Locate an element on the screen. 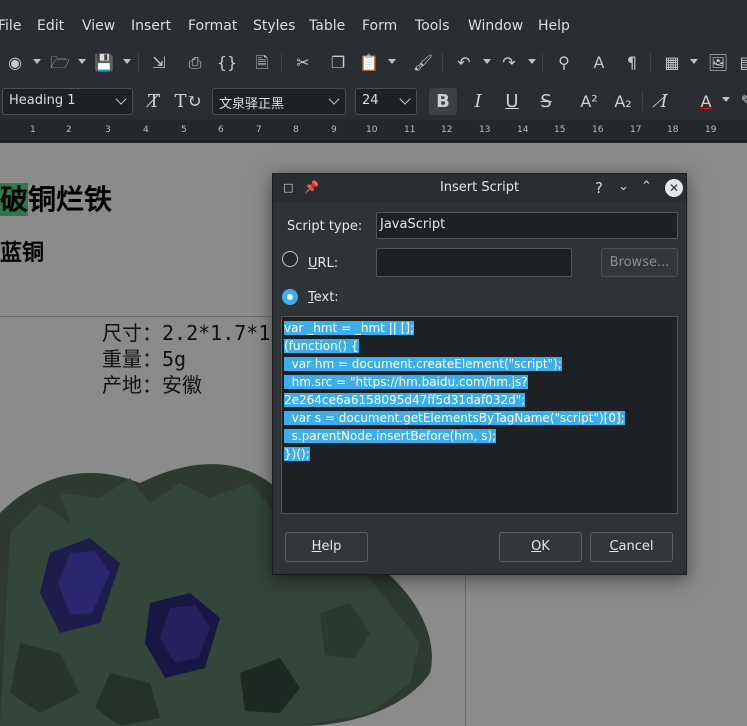 The height and width of the screenshot is (726, 747). ruler-tick: 3 is located at coordinates (108, 130).